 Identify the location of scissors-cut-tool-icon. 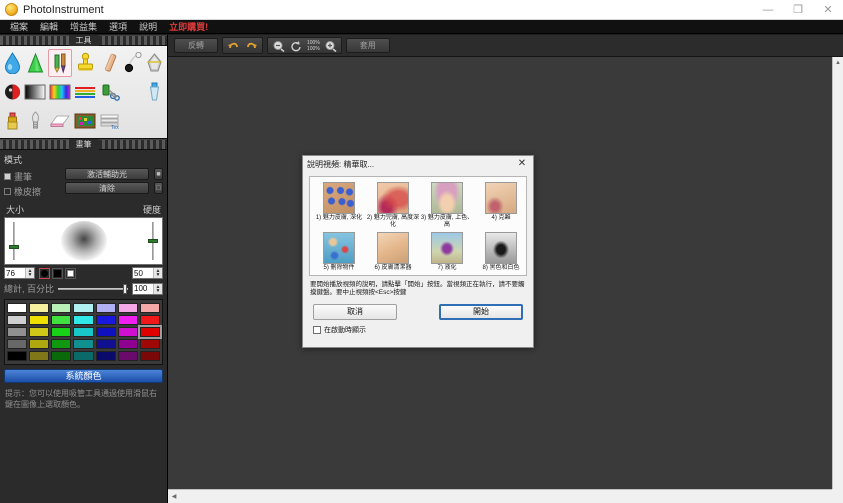
(110, 92).